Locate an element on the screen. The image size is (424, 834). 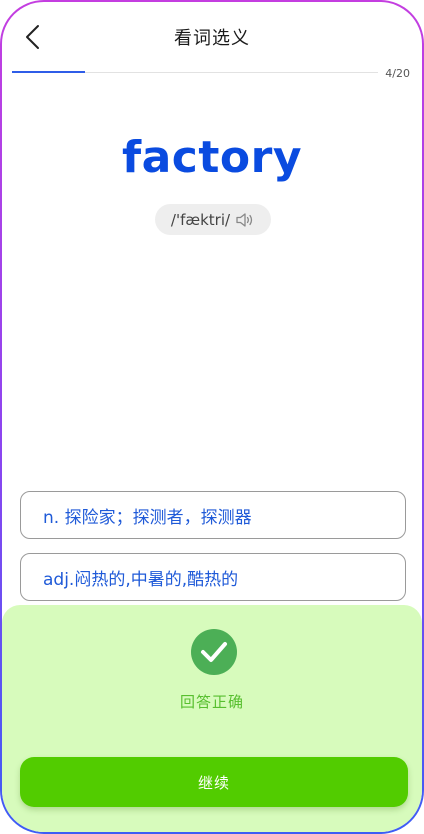
vocabulary-word: factory is located at coordinates (212, 157).